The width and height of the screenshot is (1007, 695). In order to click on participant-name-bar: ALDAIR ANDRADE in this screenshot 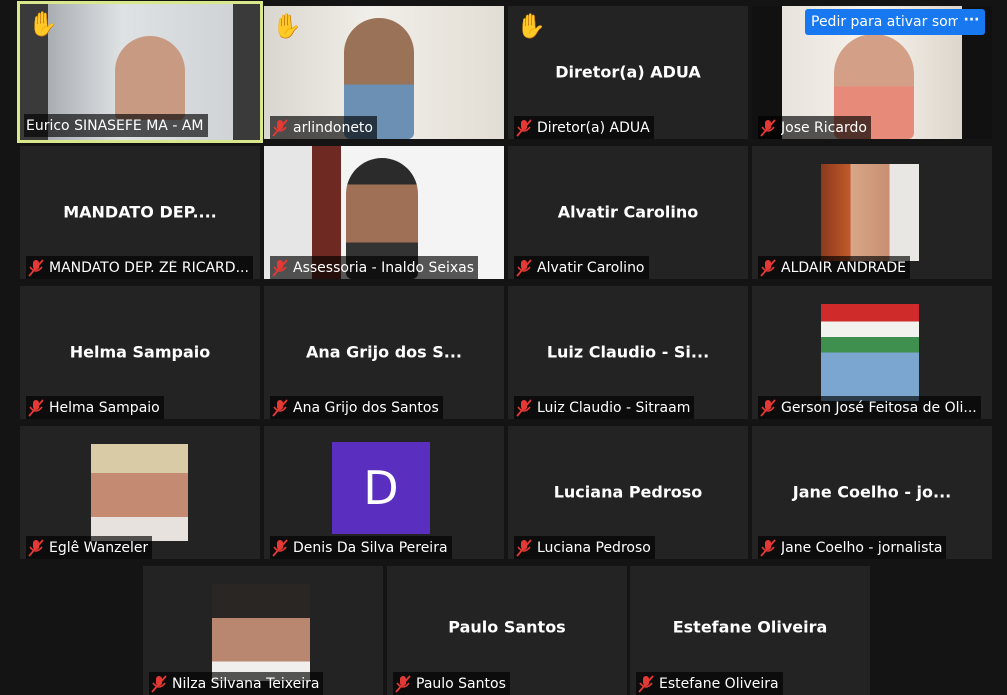, I will do `click(834, 267)`.